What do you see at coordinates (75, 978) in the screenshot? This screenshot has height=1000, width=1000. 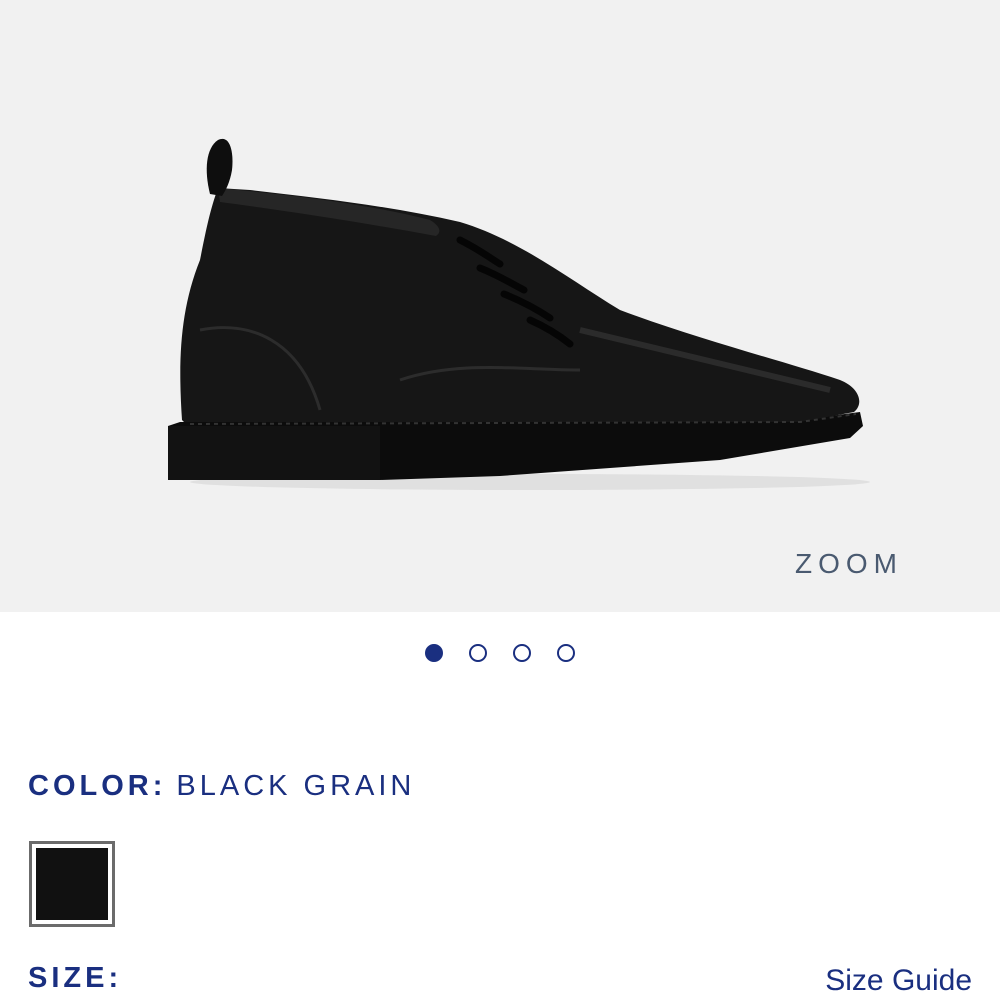 I see `size-label: SIZE:` at bounding box center [75, 978].